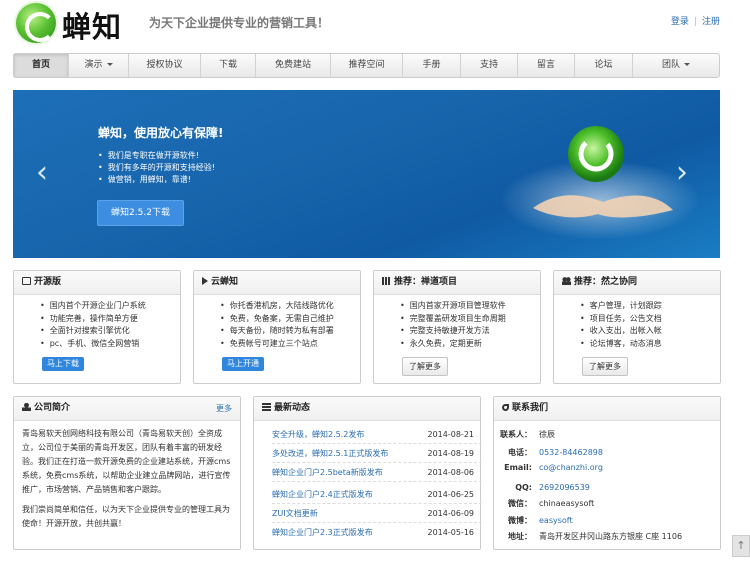 The width and height of the screenshot is (750, 563). I want to click on back-to-top-button: ↑, so click(741, 546).